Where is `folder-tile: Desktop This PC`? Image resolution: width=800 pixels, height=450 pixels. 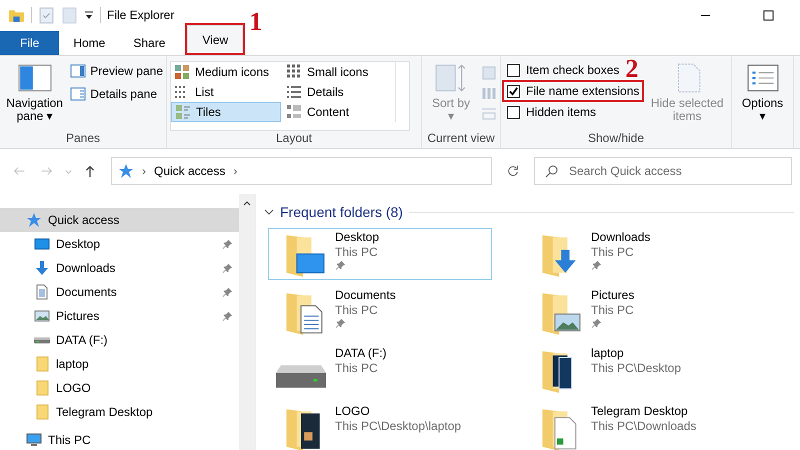 folder-tile: Desktop This PC is located at coordinates (380, 254).